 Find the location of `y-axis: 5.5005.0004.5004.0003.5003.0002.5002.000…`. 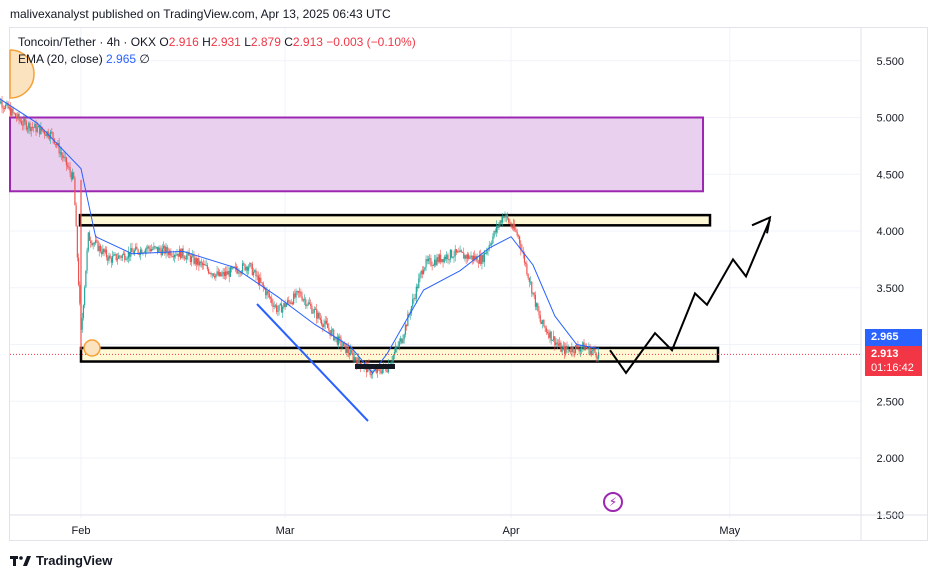

y-axis: 5.5005.0004.5004.0003.5003.0002.5002.000… is located at coordinates (882, 284).